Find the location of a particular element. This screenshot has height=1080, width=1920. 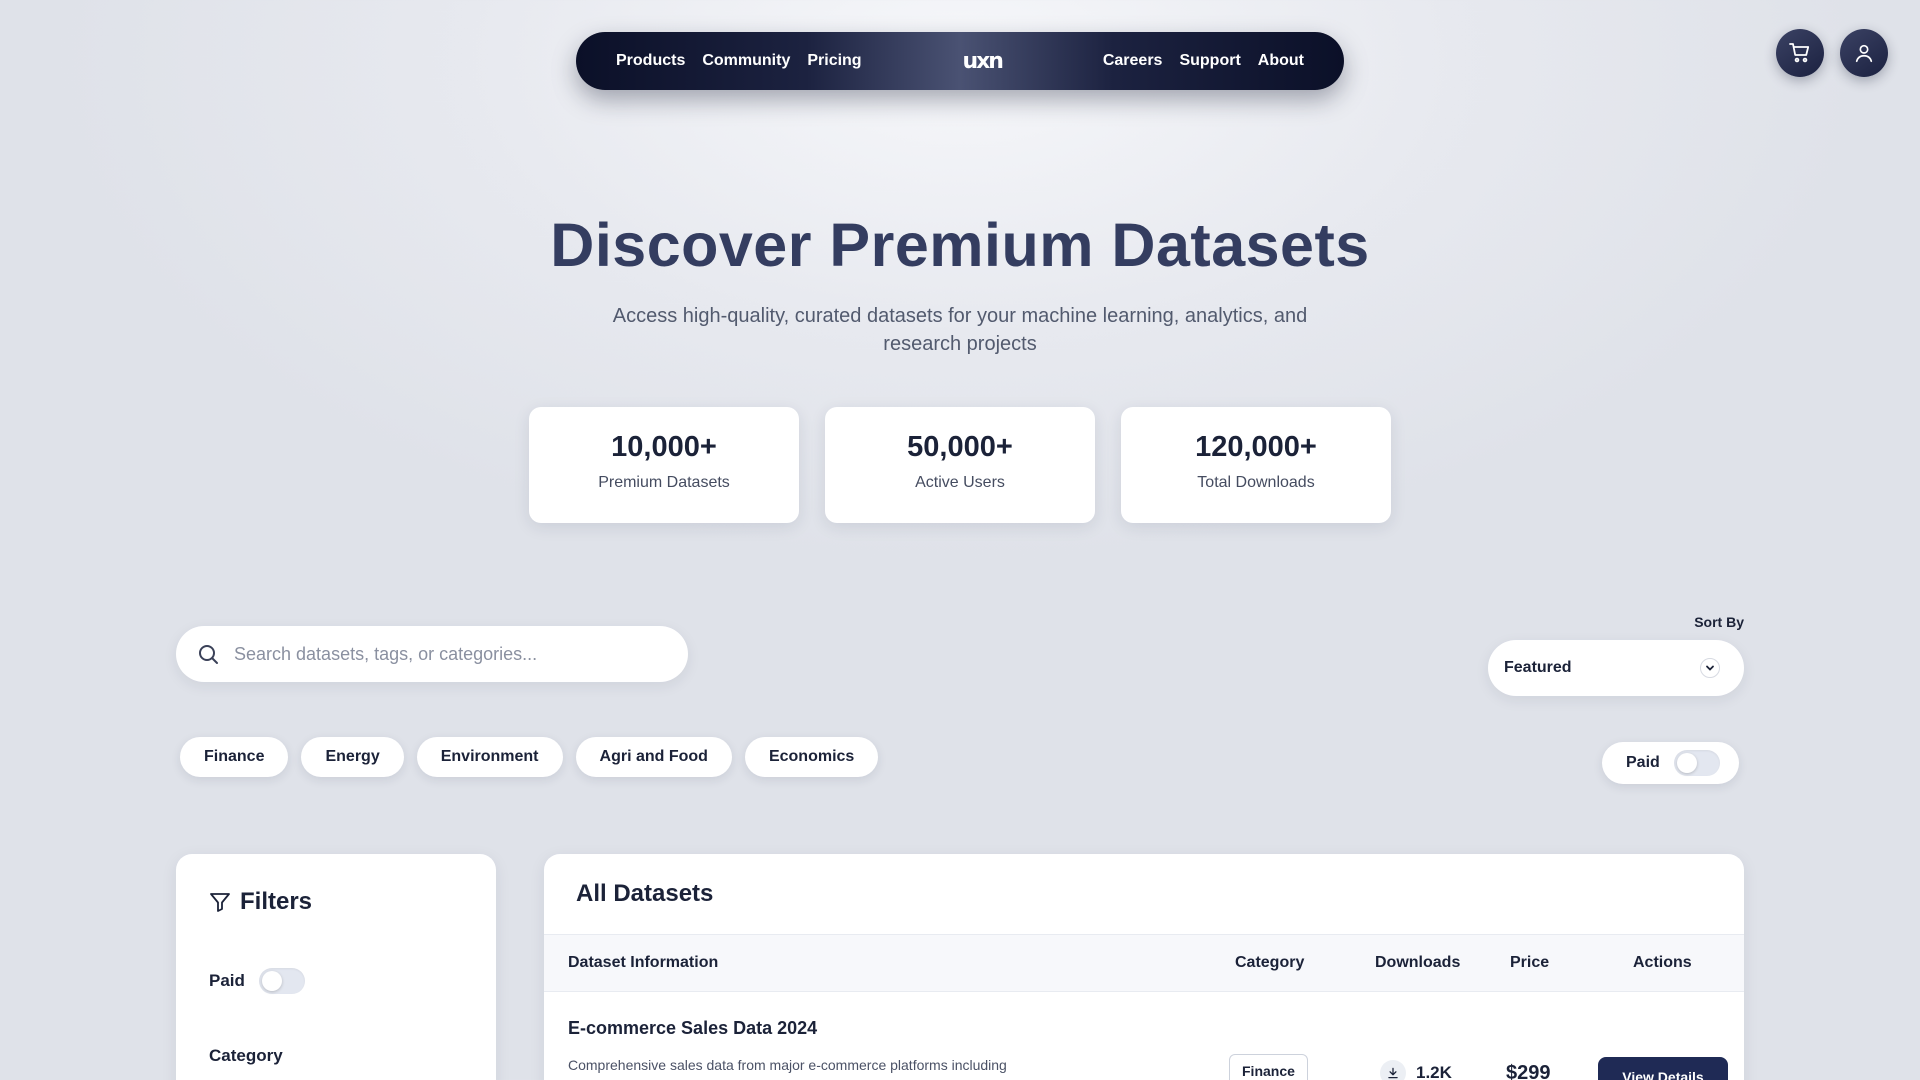

column-header-price: Price is located at coordinates (1530, 962).